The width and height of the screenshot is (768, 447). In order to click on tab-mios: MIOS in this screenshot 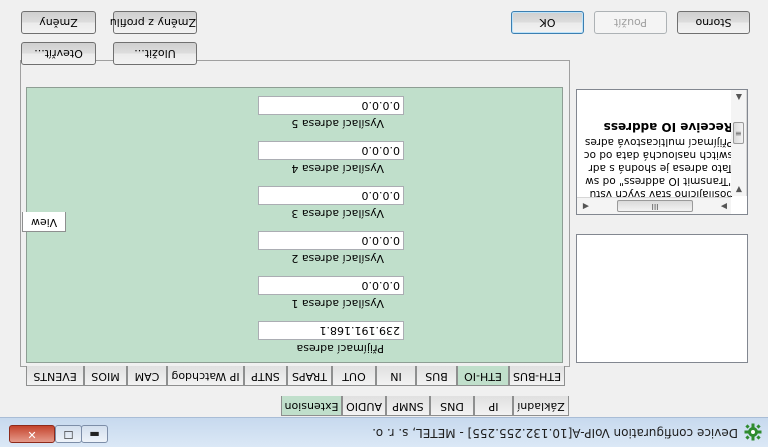, I will do `click(105, 376)`.